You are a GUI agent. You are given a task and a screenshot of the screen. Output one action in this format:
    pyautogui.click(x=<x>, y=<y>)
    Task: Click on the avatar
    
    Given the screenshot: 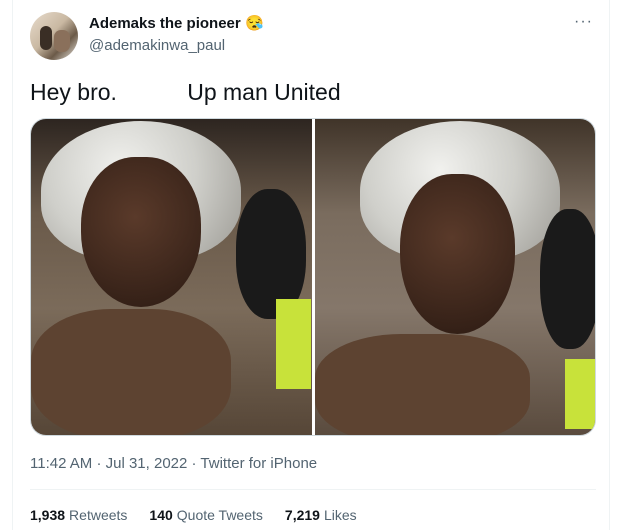 What is the action you would take?
    pyautogui.click(x=54, y=36)
    